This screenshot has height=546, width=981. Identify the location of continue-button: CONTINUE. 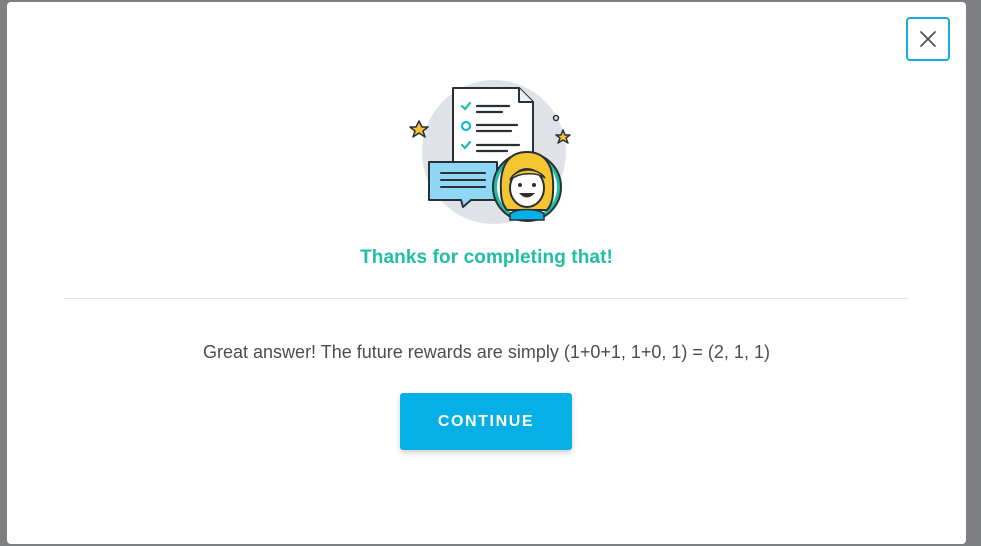
(486, 421).